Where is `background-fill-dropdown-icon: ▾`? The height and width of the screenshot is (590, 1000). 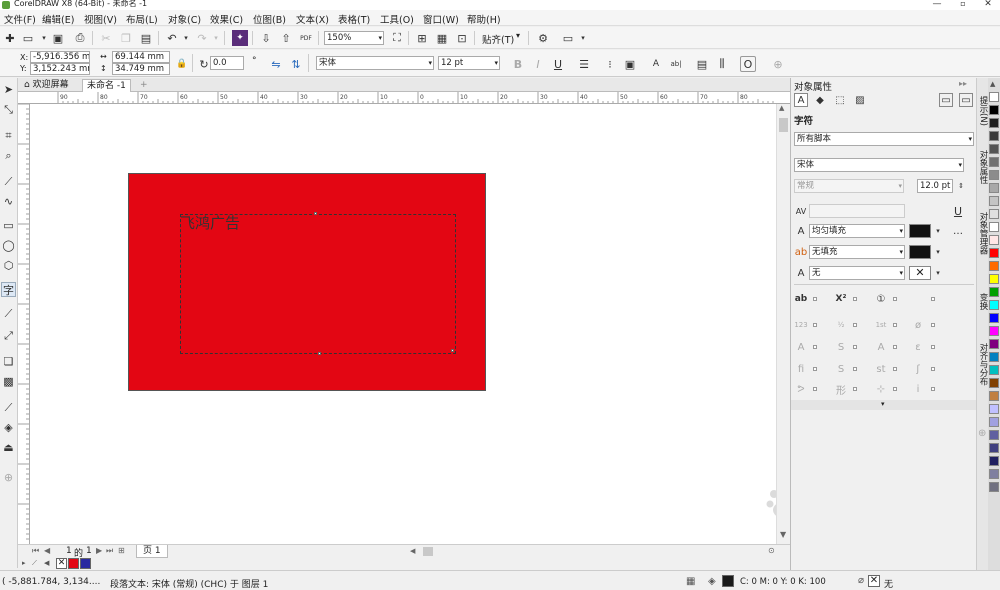 background-fill-dropdown-icon: ▾ is located at coordinates (938, 252).